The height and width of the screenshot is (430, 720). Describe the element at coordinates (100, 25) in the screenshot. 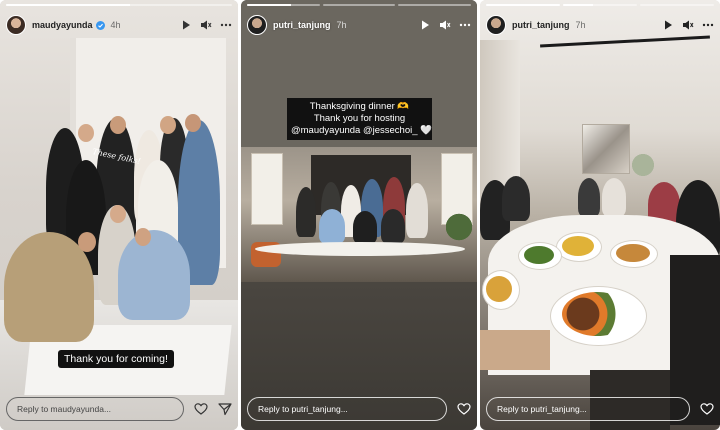

I see `verified-badge-icon` at that location.